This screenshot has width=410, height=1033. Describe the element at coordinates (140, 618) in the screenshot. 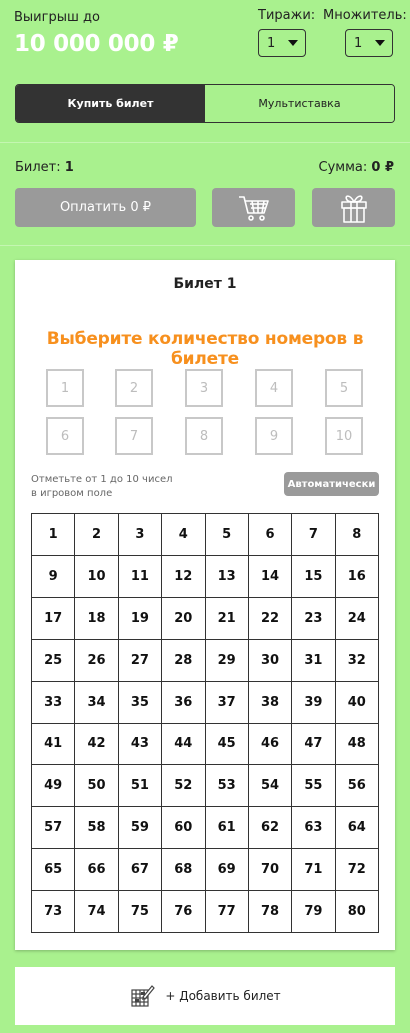

I see `number-cell: 19` at that location.